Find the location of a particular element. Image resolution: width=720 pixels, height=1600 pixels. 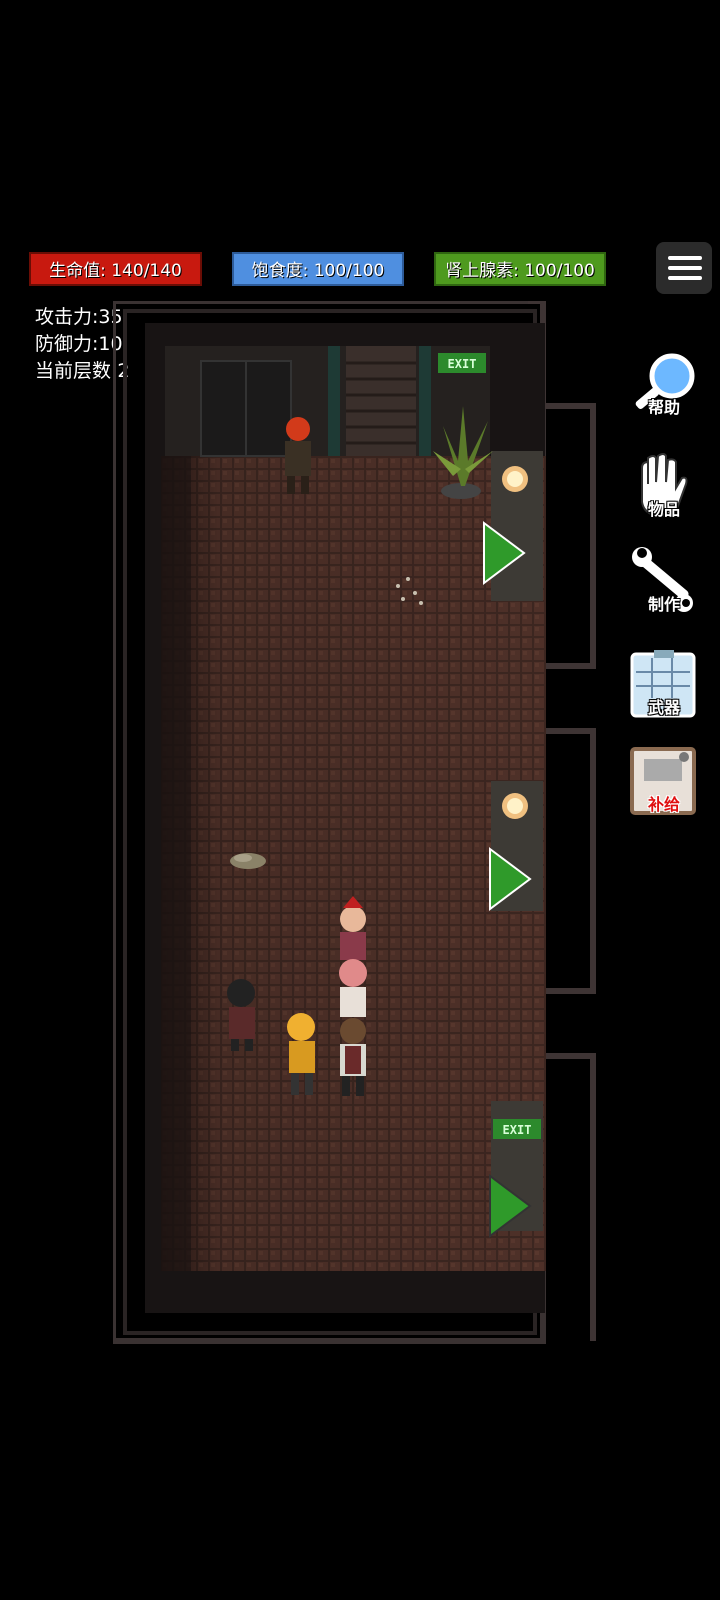

floor-item is located at coordinates (248, 861).